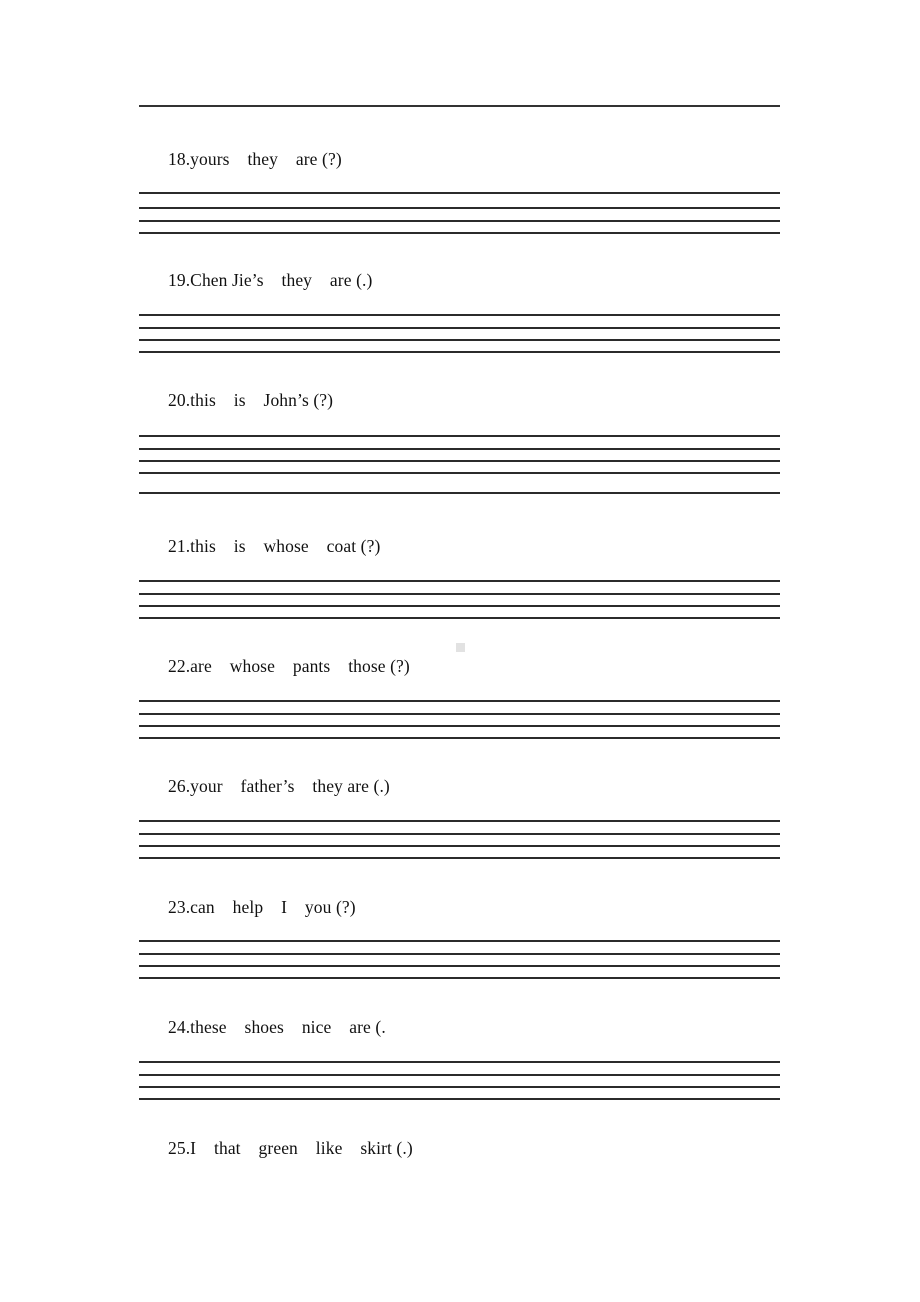 The height and width of the screenshot is (1302, 920). I want to click on question-text-q18: 18.yours they are (?), so click(255, 159).